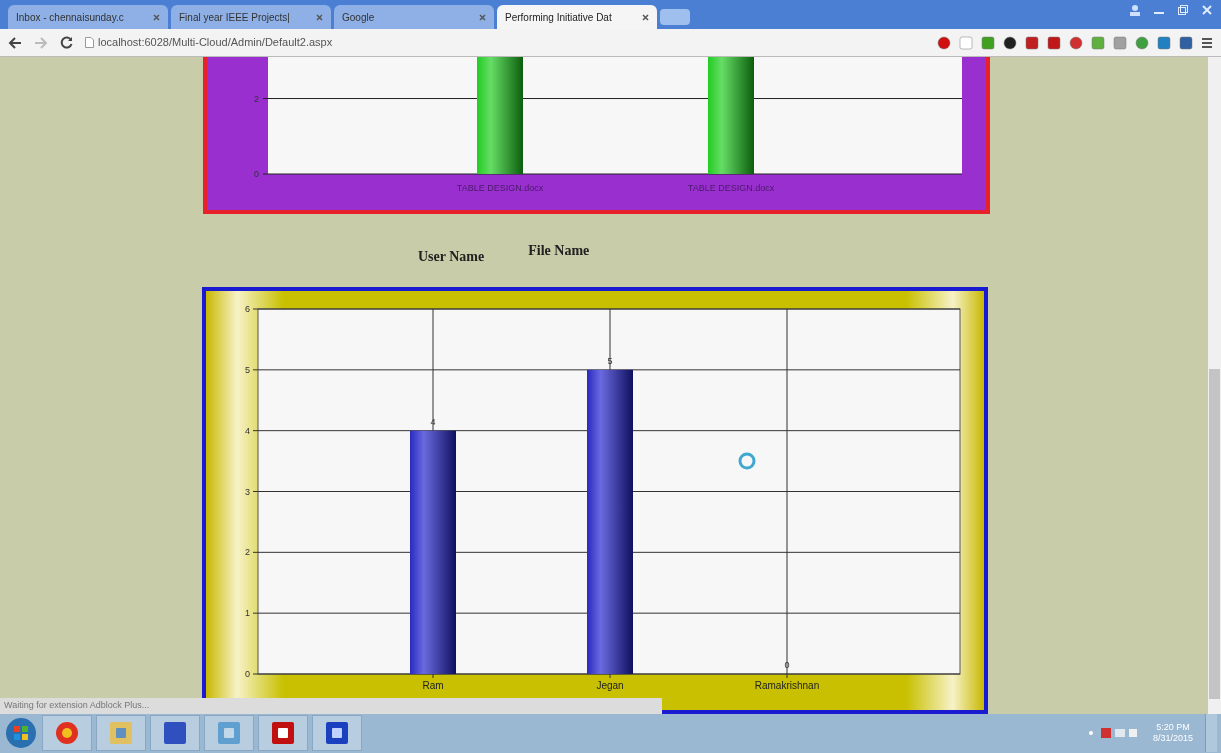 This screenshot has height=753, width=1221. I want to click on page-icon, so click(89, 43).